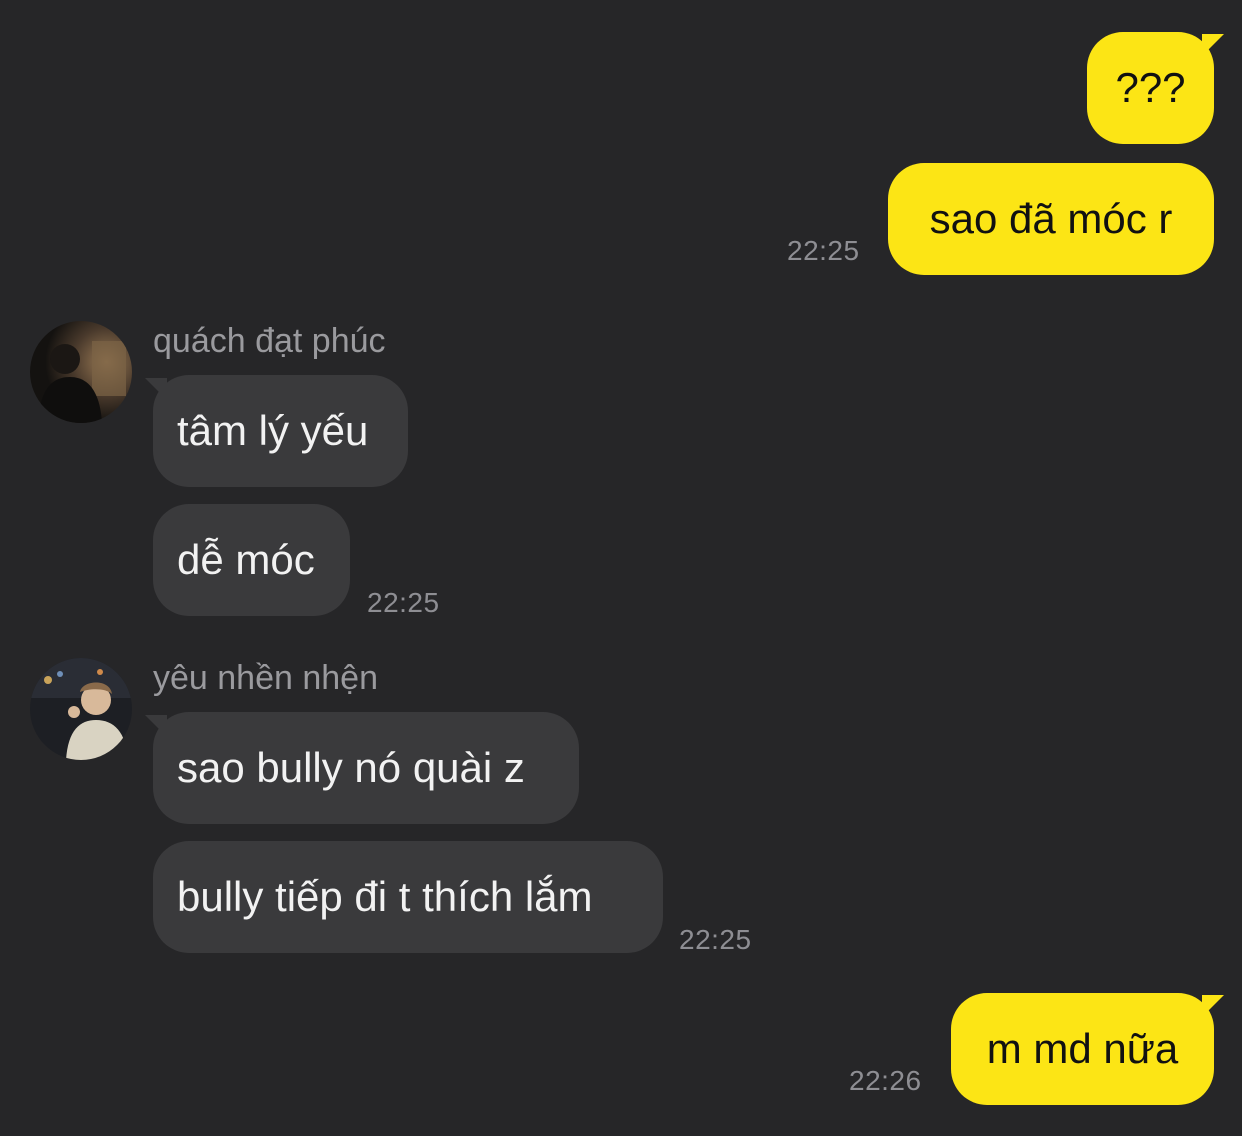 The height and width of the screenshot is (1136, 1242). I want to click on outgoing-message-bubble: m md nữa, so click(1082, 1049).